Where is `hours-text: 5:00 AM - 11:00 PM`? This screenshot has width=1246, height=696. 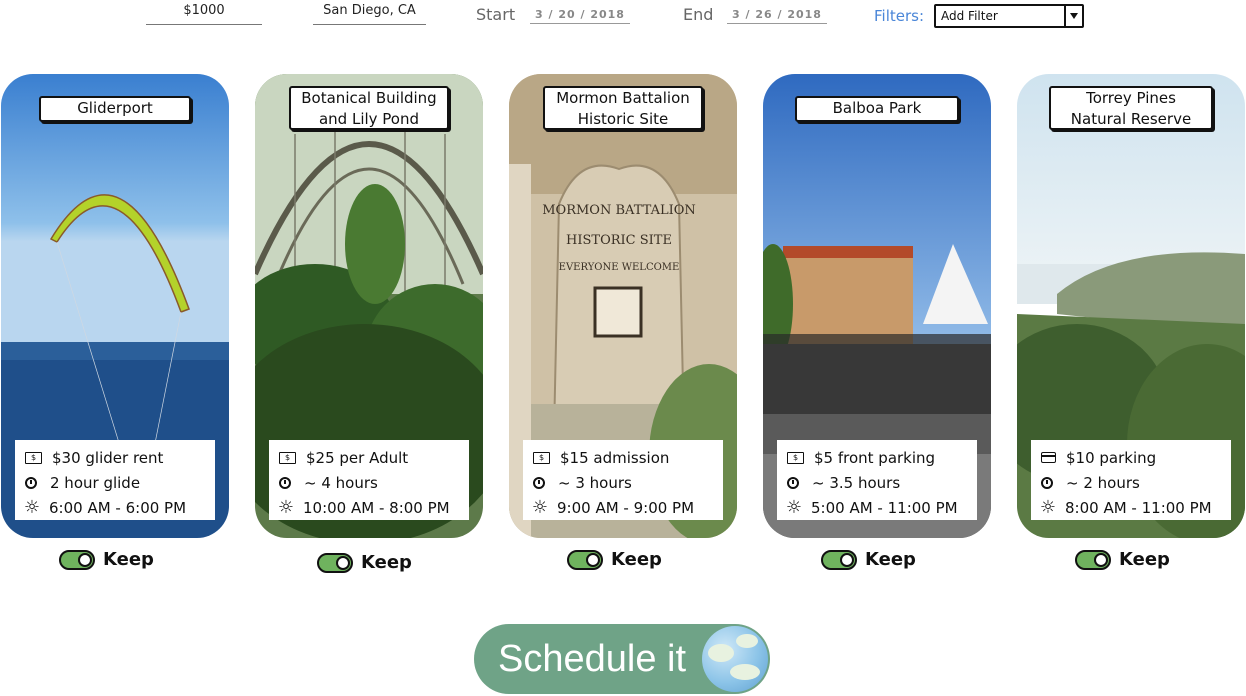
hours-text: 5:00 AM - 11:00 PM is located at coordinates (884, 507).